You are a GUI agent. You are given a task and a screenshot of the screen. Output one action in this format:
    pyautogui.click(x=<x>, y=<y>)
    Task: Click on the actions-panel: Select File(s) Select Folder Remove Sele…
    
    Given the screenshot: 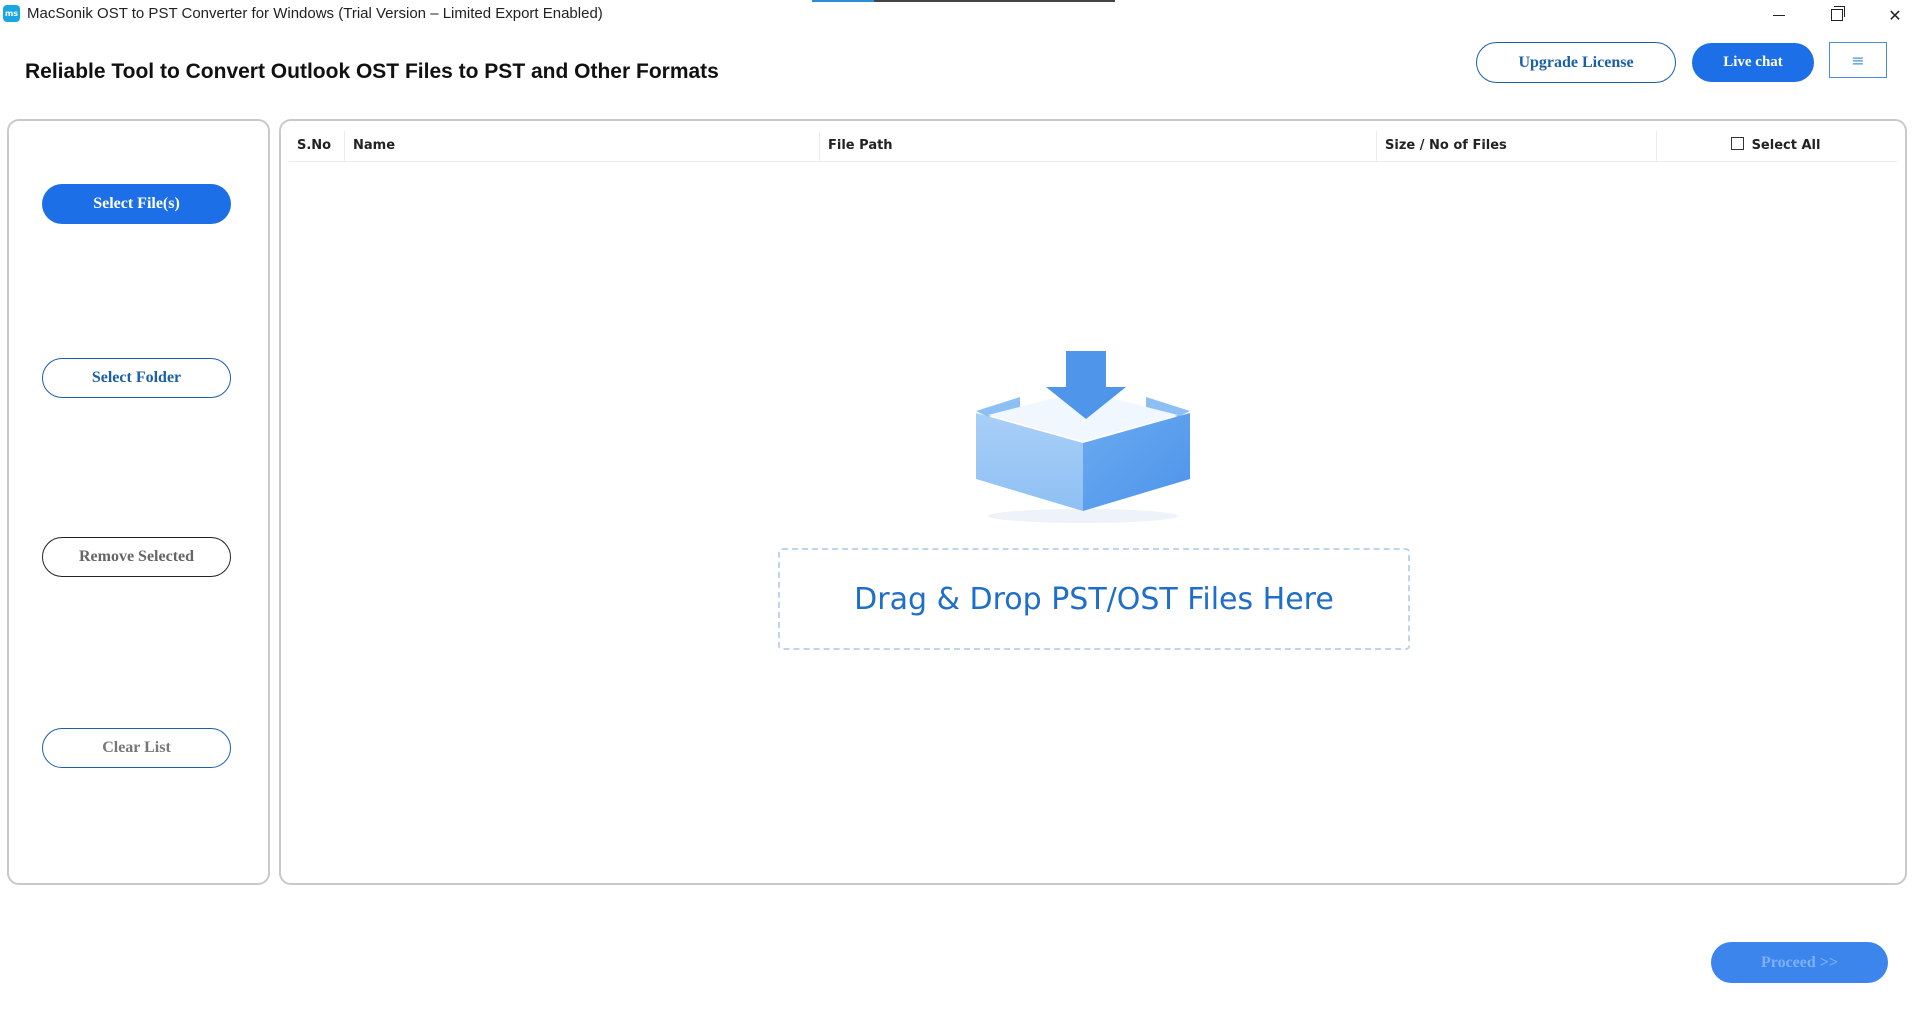 What is the action you would take?
    pyautogui.click(x=138, y=502)
    